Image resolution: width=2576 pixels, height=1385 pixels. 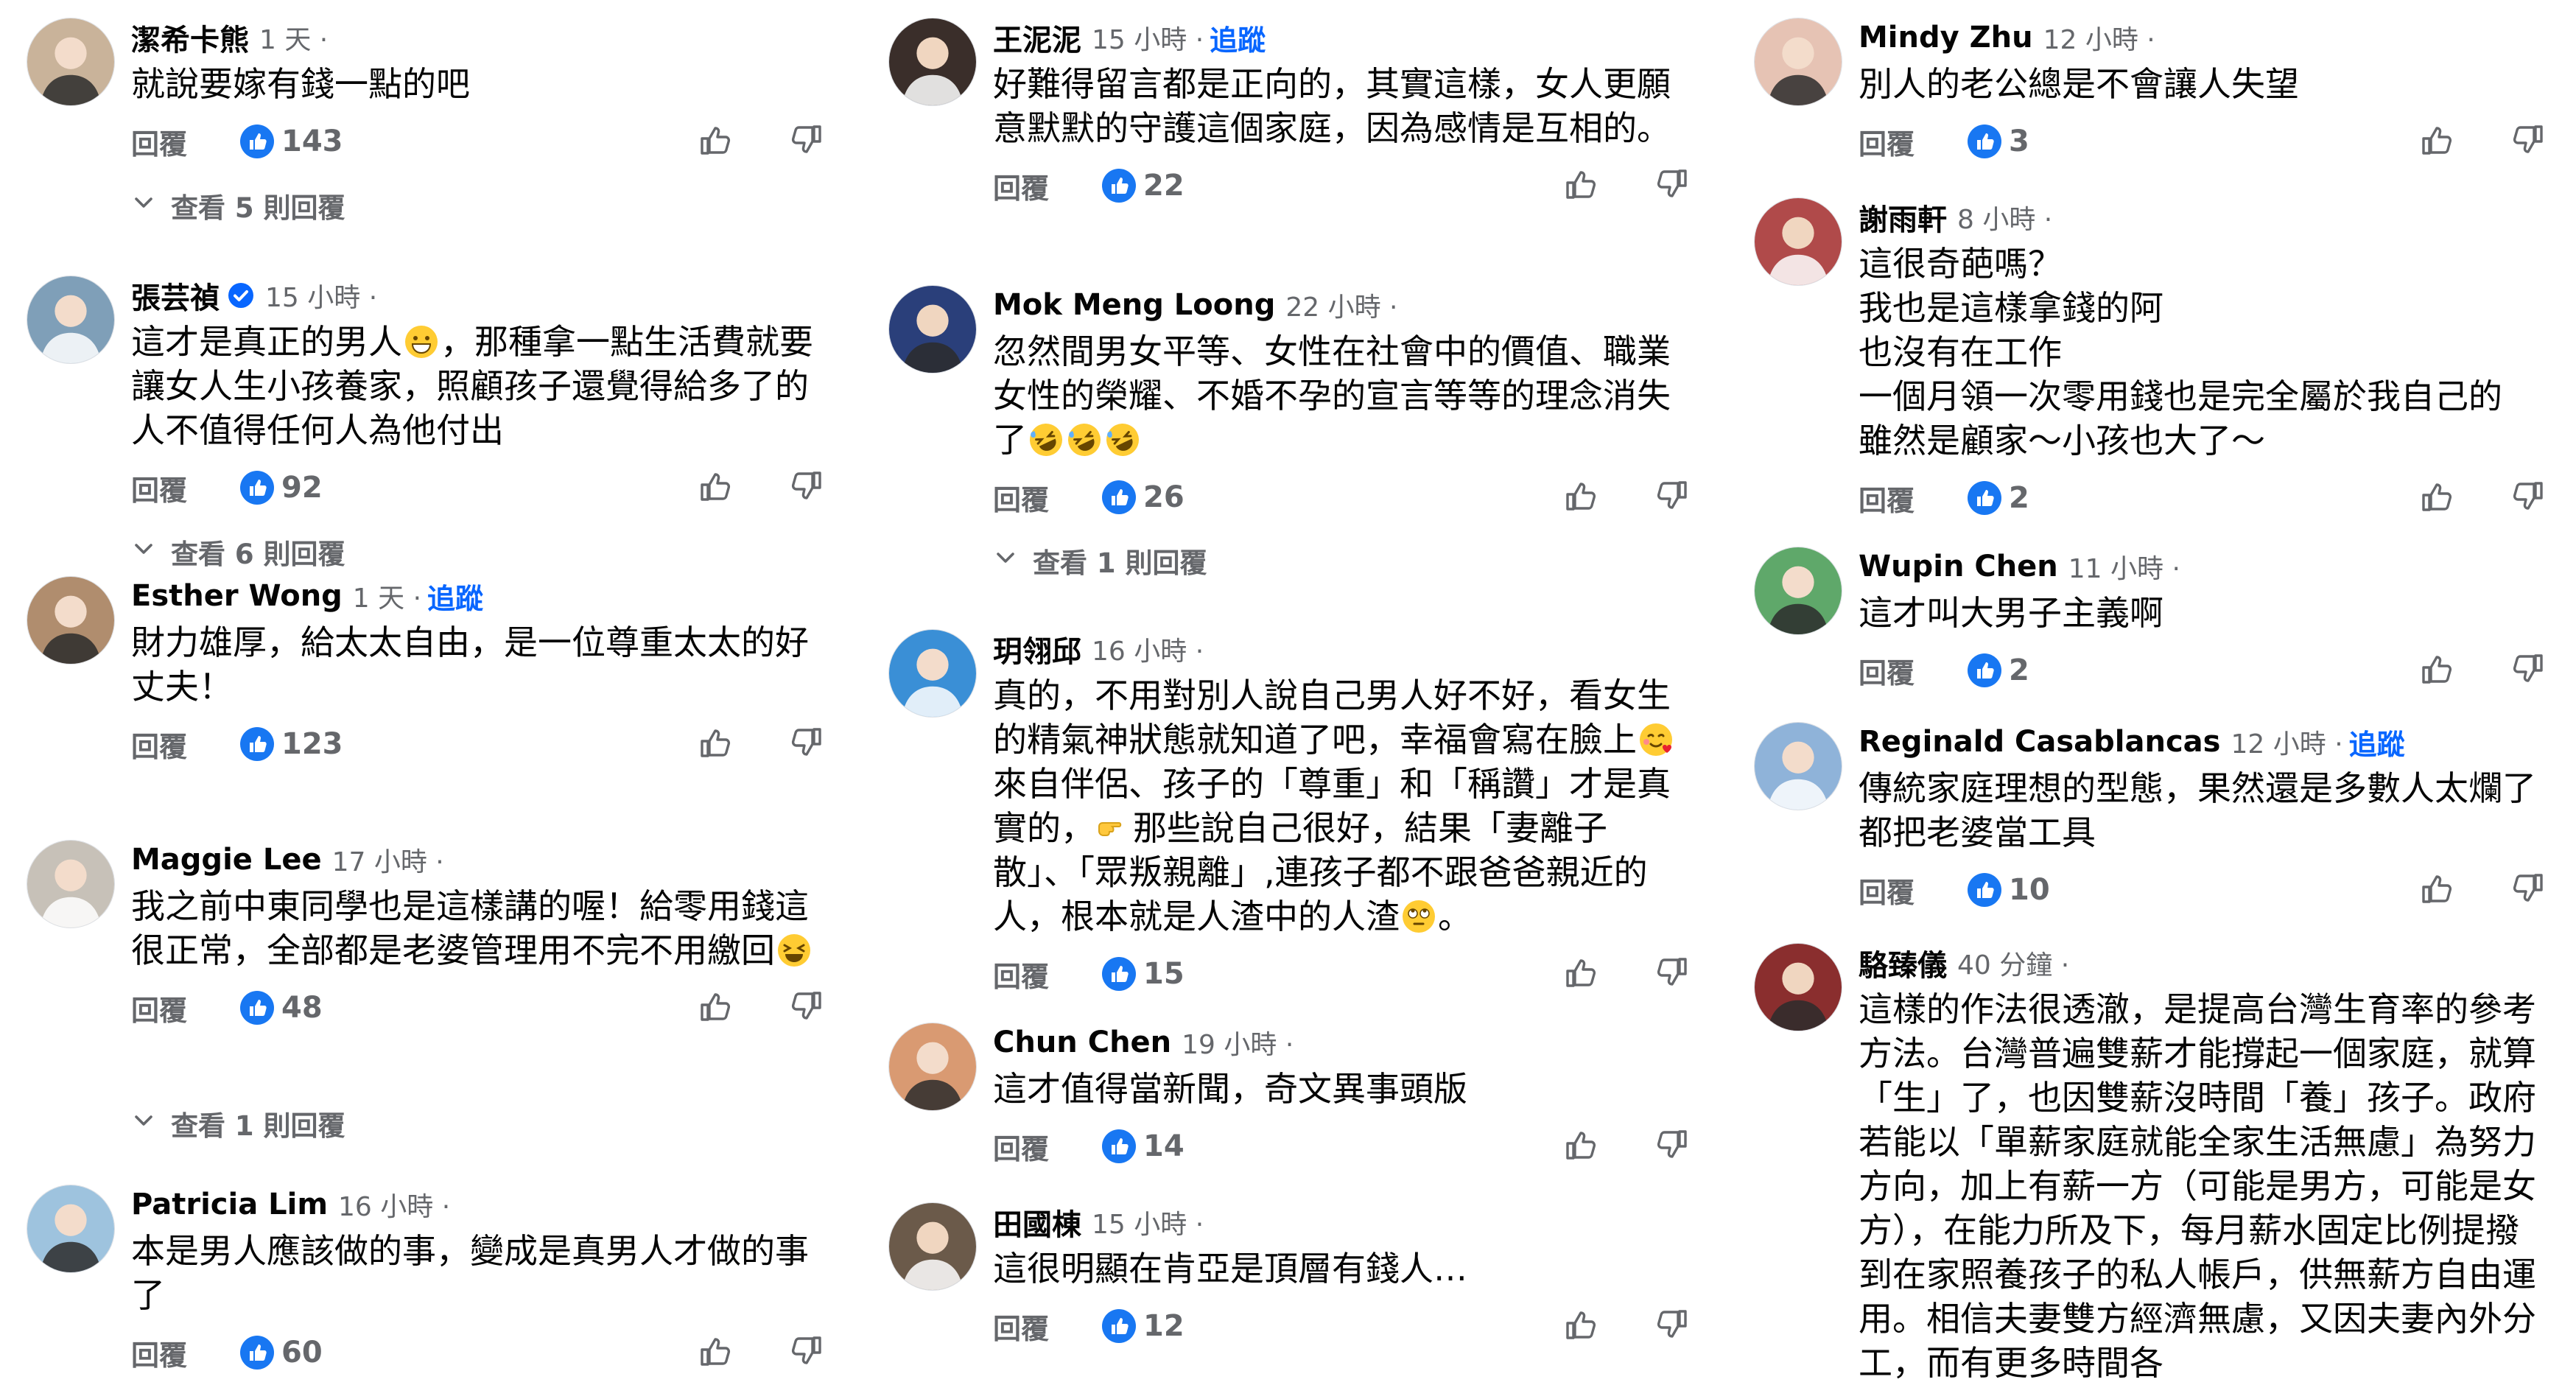 I want to click on reaction-summary: 123, so click(x=291, y=744).